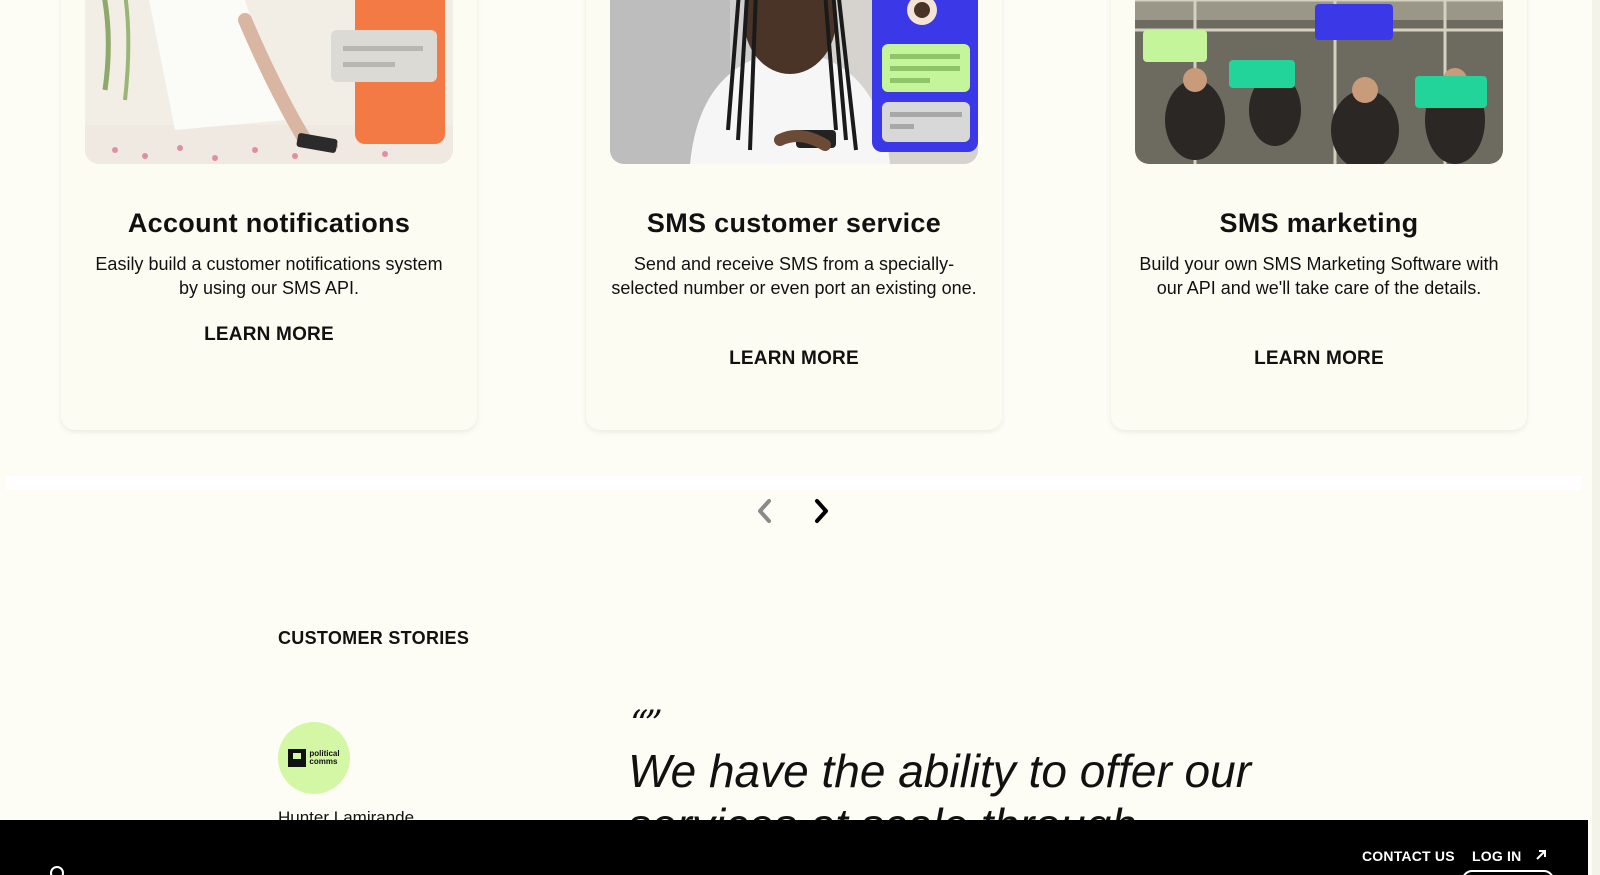 This screenshot has width=1600, height=875. Describe the element at coordinates (374, 638) in the screenshot. I see `section-label-customer-stories: CUSTOMER STORIES` at that location.